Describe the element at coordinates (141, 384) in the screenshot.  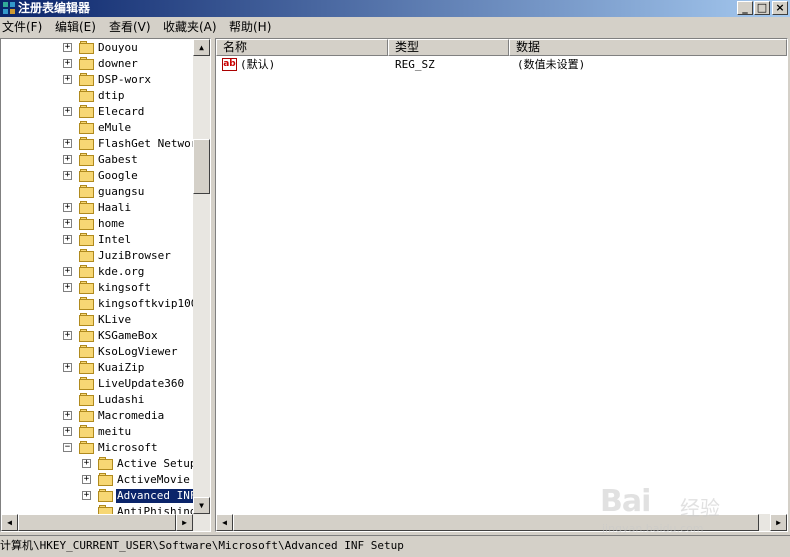
I see `tree-item-label: LiveUpdate360` at that location.